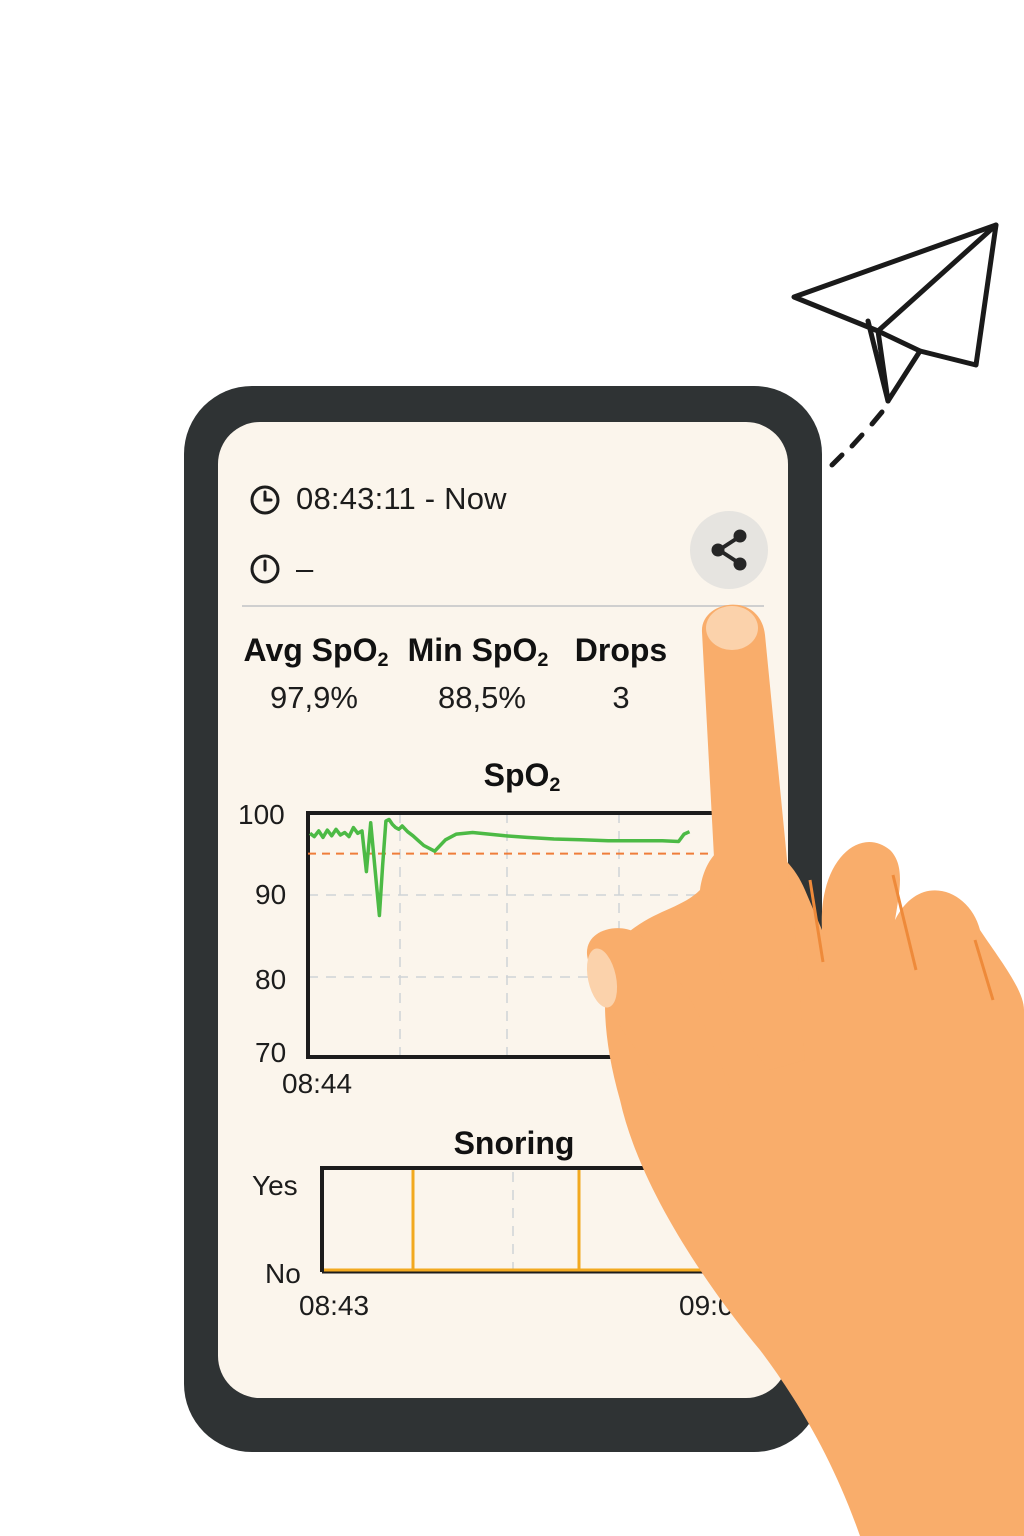 This screenshot has width=1024, height=1536. I want to click on share-icon, so click(729, 550).